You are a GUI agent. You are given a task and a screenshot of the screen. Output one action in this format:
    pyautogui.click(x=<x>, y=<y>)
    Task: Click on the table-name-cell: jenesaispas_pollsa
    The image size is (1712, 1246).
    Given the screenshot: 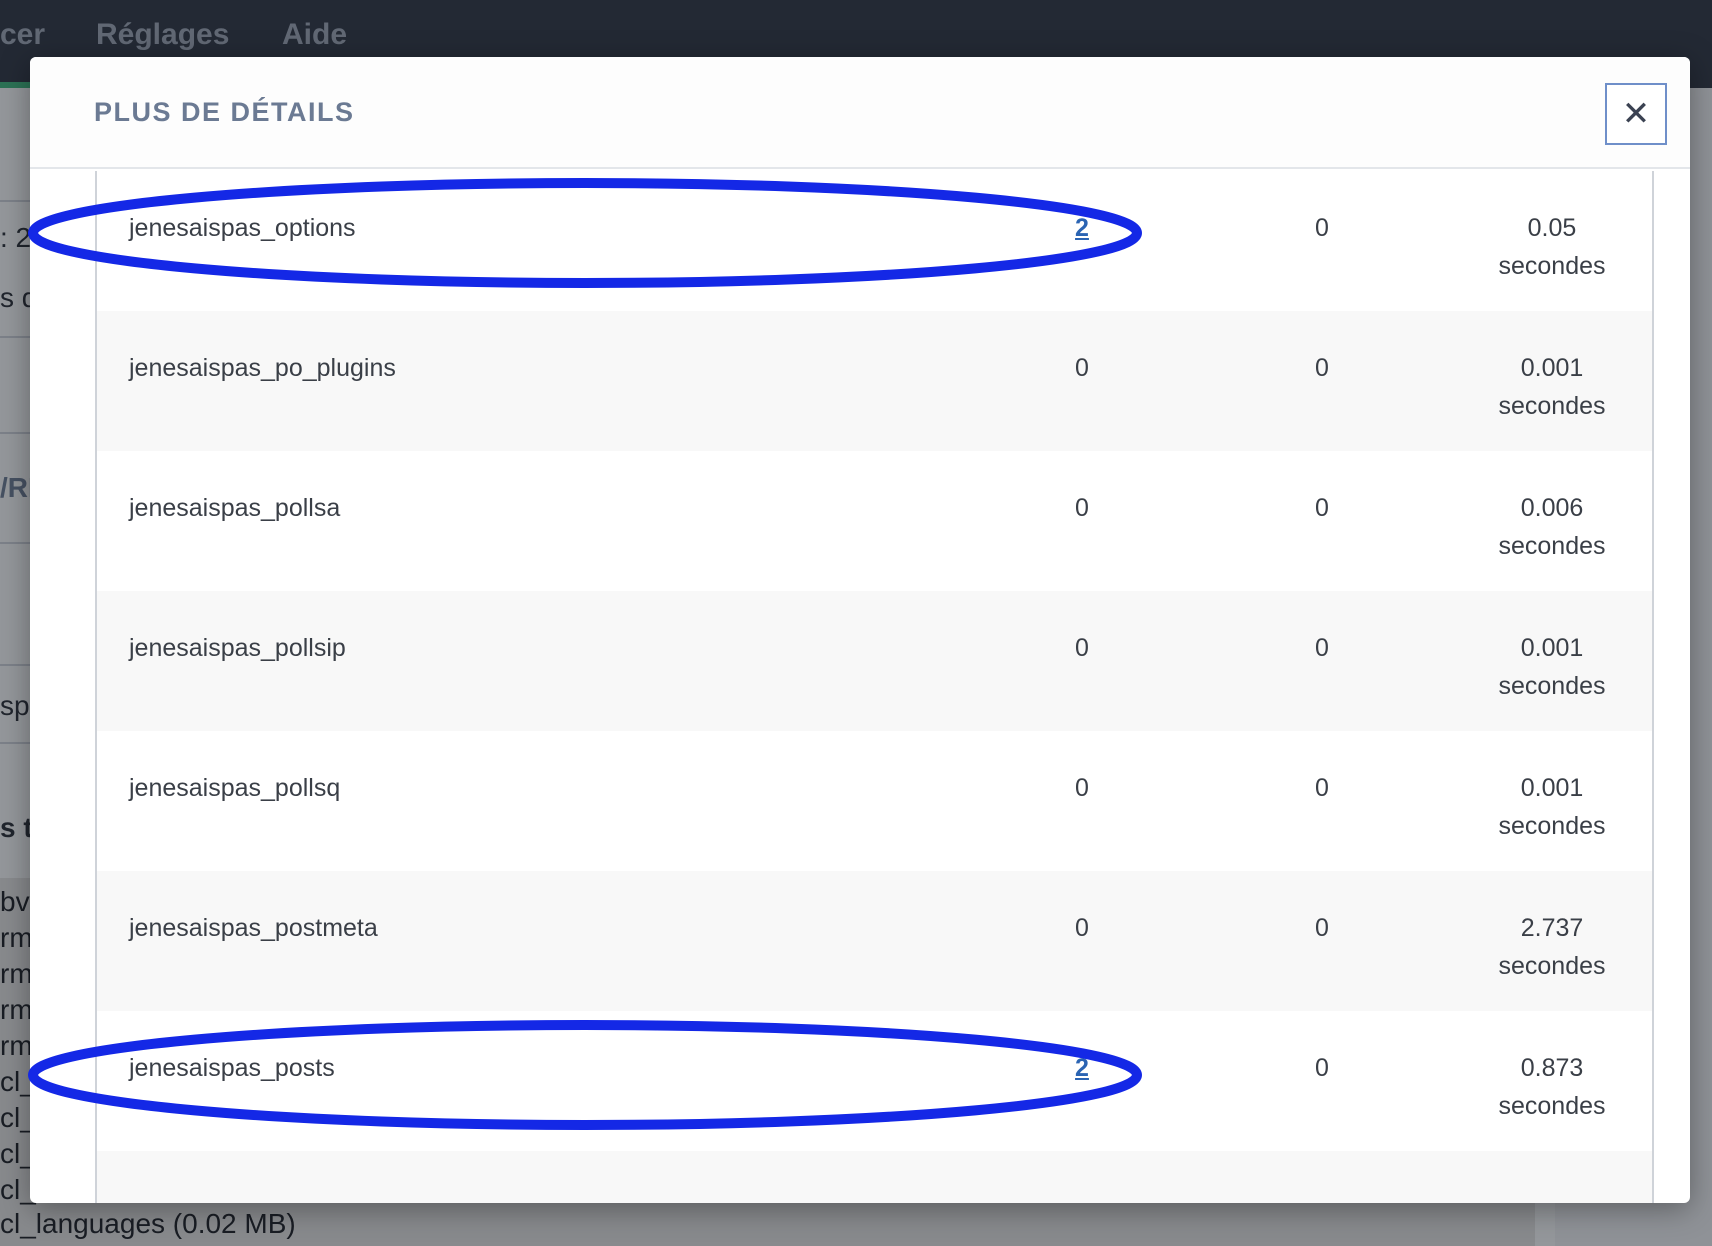 What is the action you would take?
    pyautogui.click(x=235, y=508)
    